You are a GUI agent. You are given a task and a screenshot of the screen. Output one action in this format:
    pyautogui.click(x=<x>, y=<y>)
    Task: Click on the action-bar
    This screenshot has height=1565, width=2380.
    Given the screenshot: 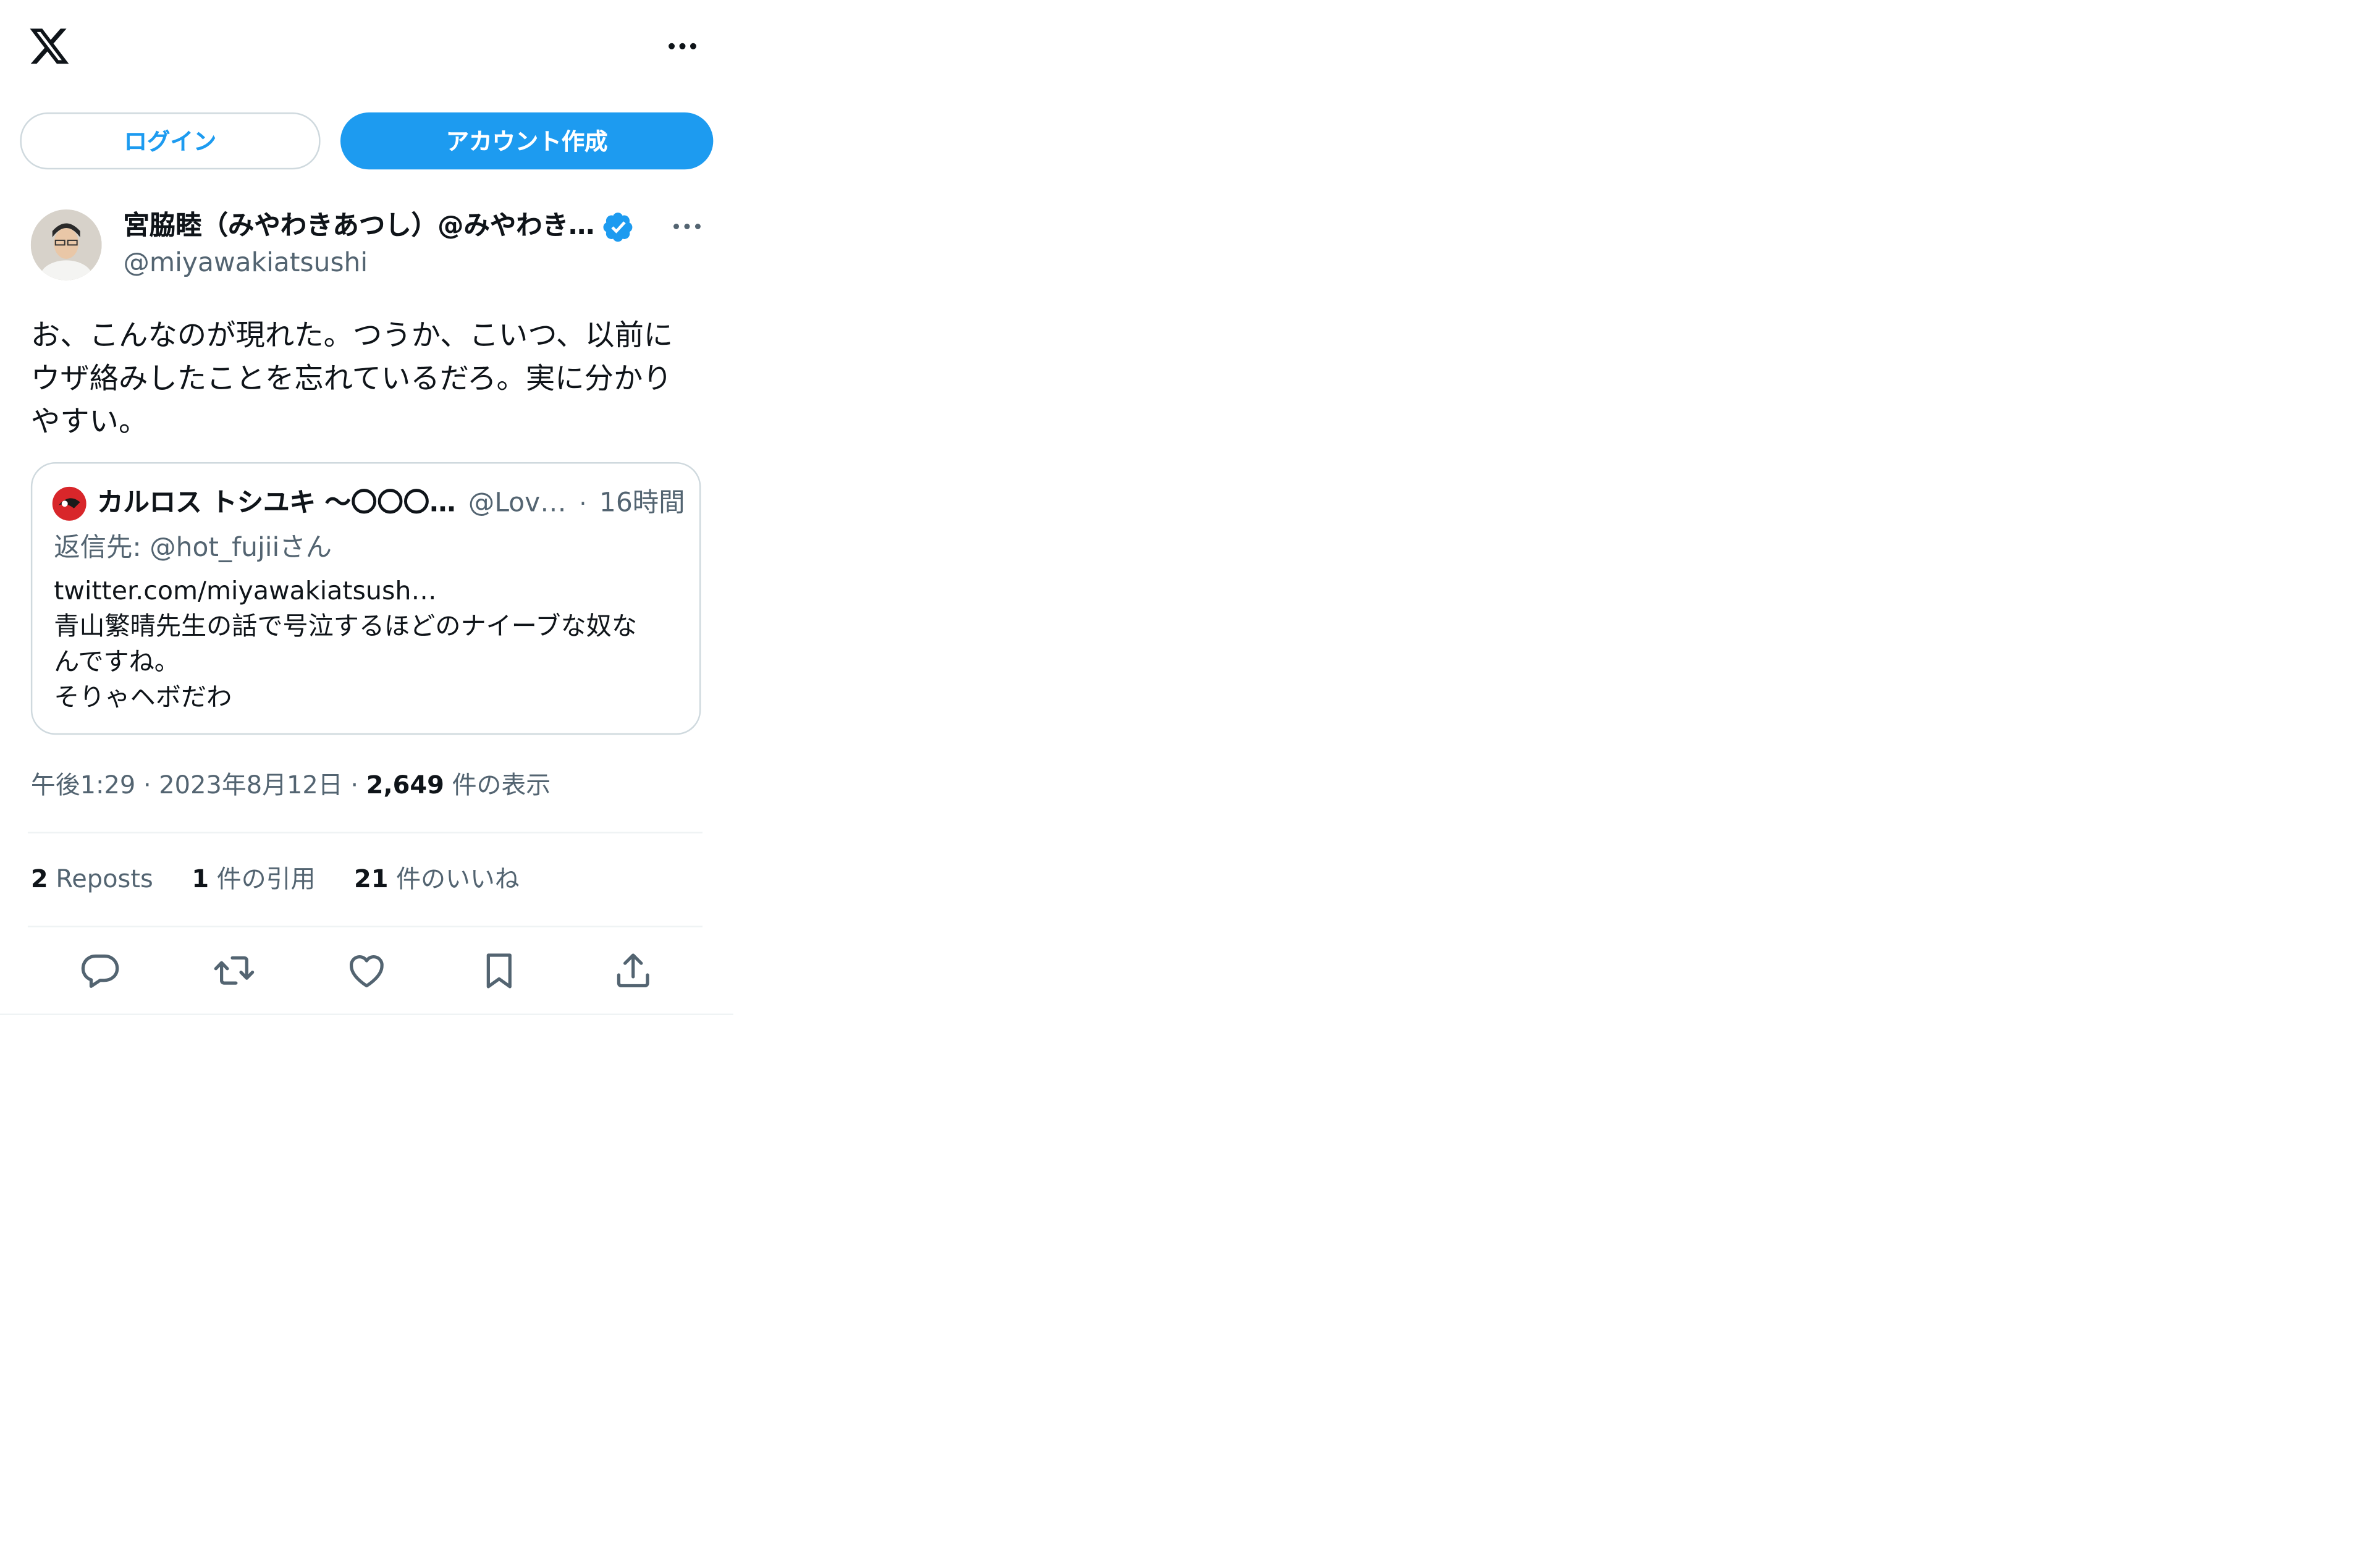 What is the action you would take?
    pyautogui.click(x=367, y=971)
    